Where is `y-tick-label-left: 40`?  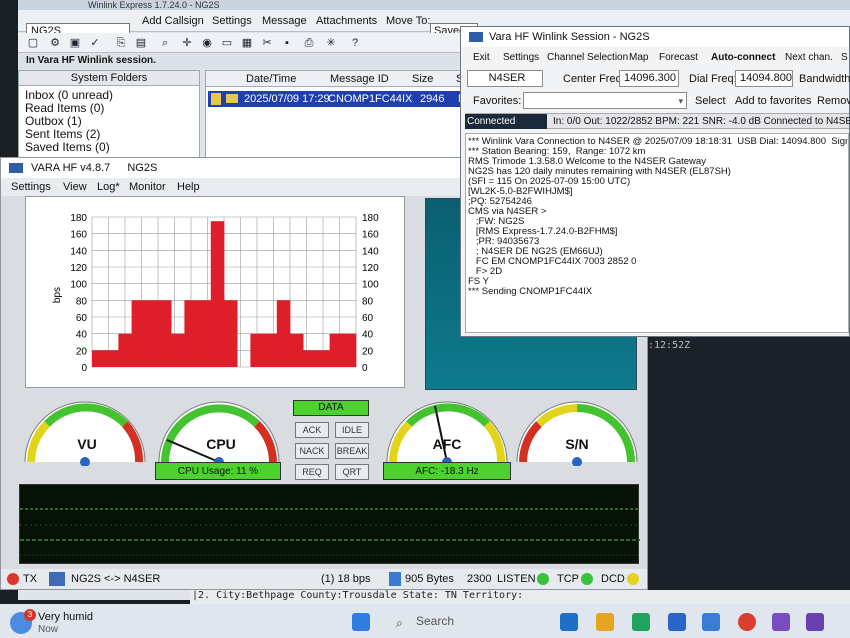
y-tick-label-left: 40 is located at coordinates (82, 335).